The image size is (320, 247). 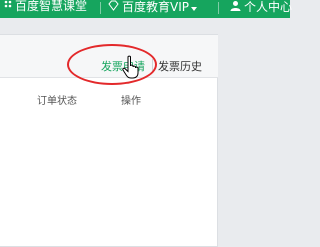 What do you see at coordinates (109, 56) in the screenshot?
I see `invoice-tabs-bar: 发票申请 发票历史` at bounding box center [109, 56].